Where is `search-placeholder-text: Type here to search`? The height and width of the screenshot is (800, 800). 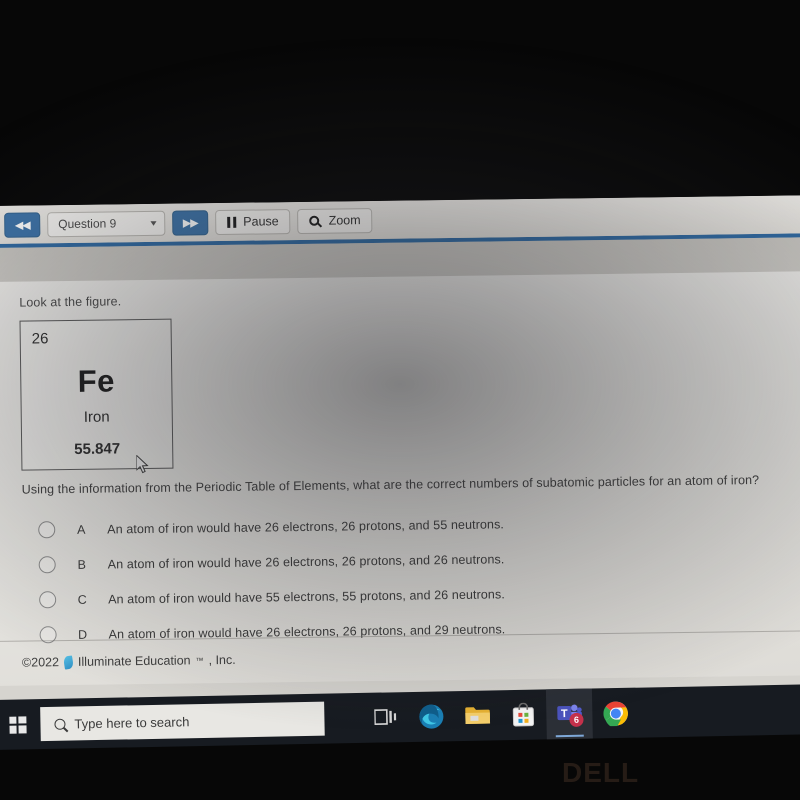 search-placeholder-text: Type here to search is located at coordinates (132, 722).